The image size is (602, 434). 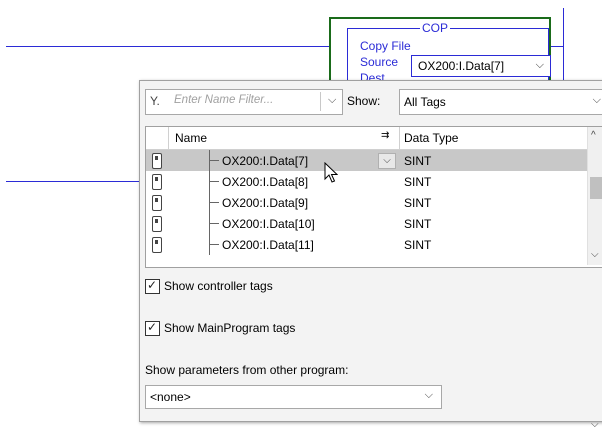 What do you see at coordinates (425, 102) in the screenshot?
I see `show-scope-value: All Tags` at bounding box center [425, 102].